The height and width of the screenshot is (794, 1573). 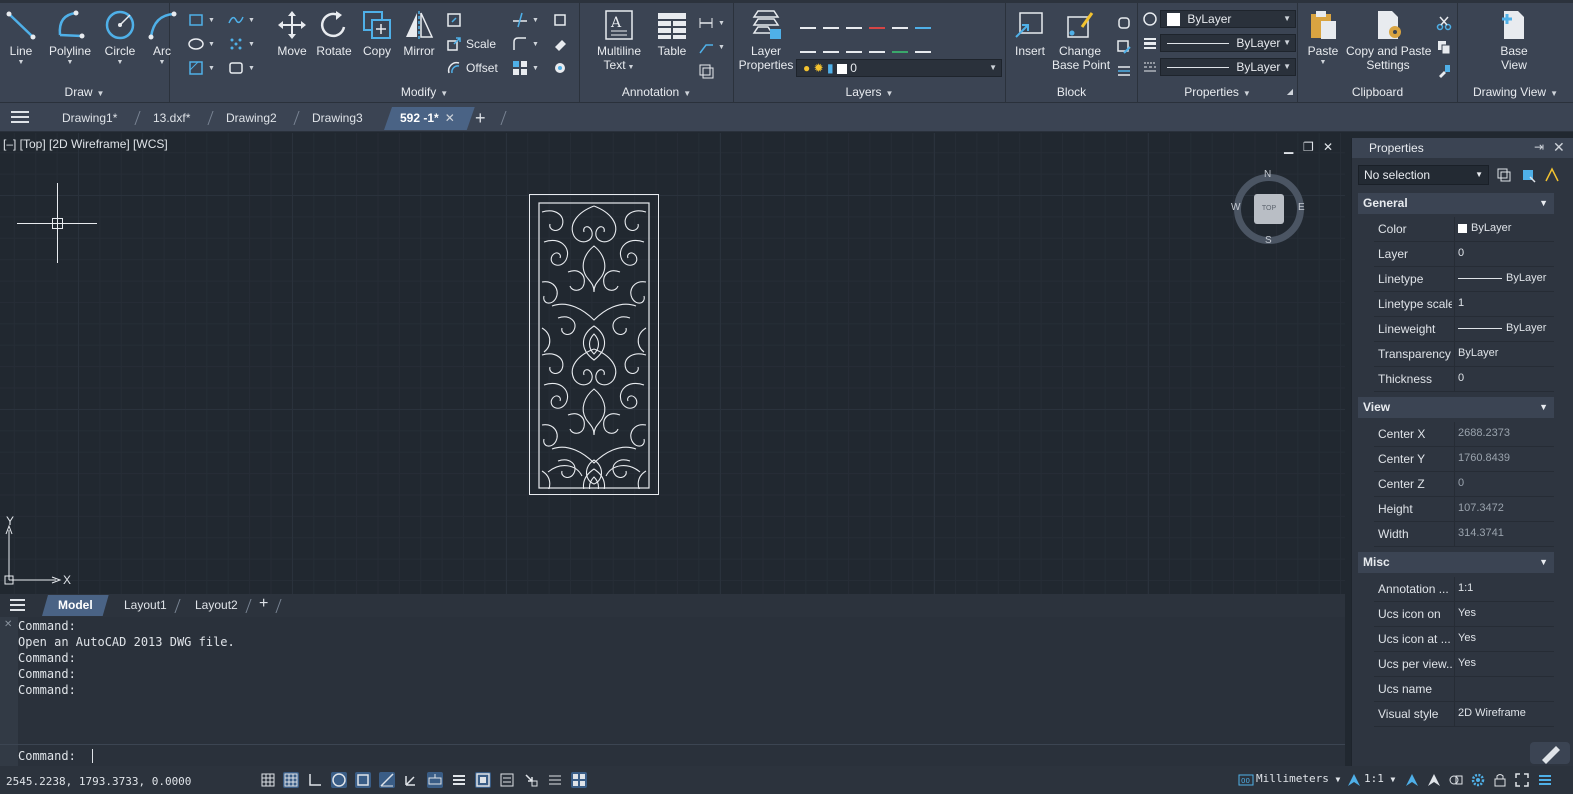 What do you see at coordinates (84, 92) in the screenshot?
I see `draw-panel-title: Draw ▼` at bounding box center [84, 92].